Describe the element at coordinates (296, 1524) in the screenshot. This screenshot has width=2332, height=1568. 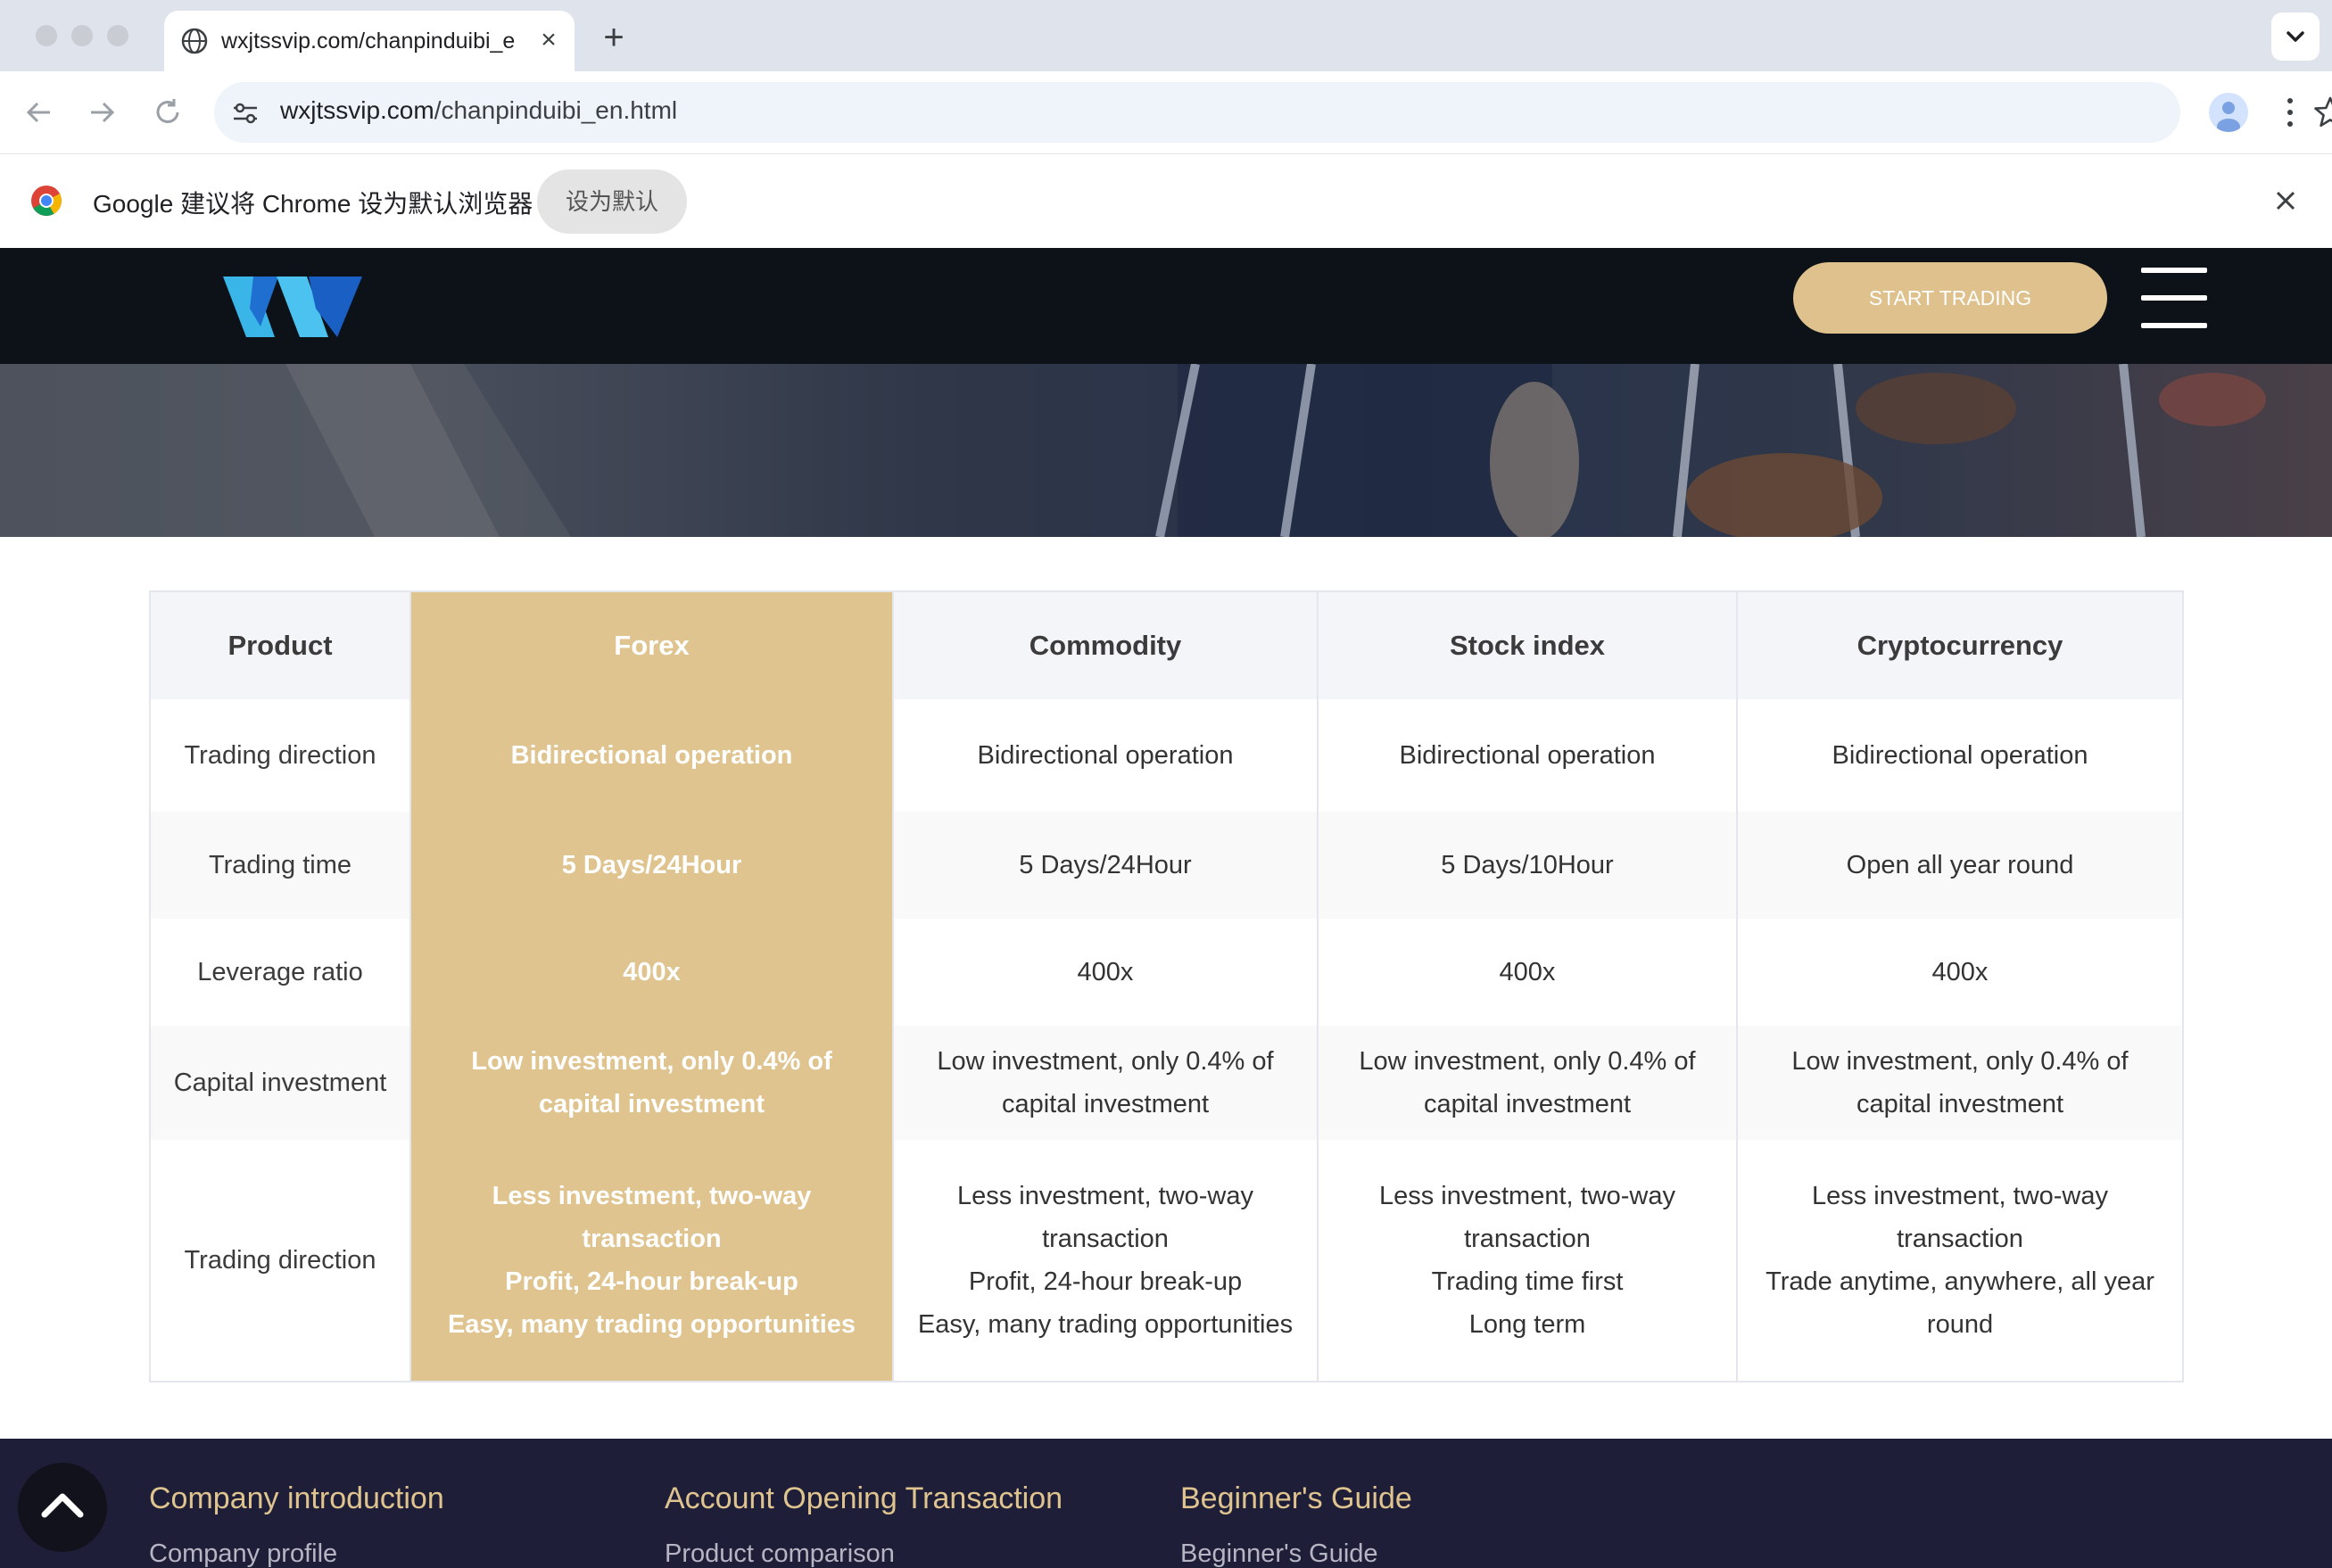
I see `footer-column-company: Company introduction Company profile` at that location.